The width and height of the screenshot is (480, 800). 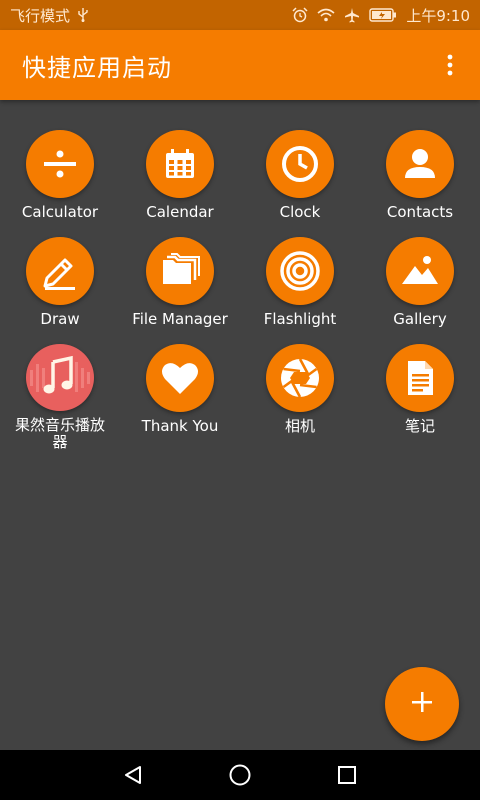 What do you see at coordinates (438, 15) in the screenshot?
I see `status-time: 上午9:10` at bounding box center [438, 15].